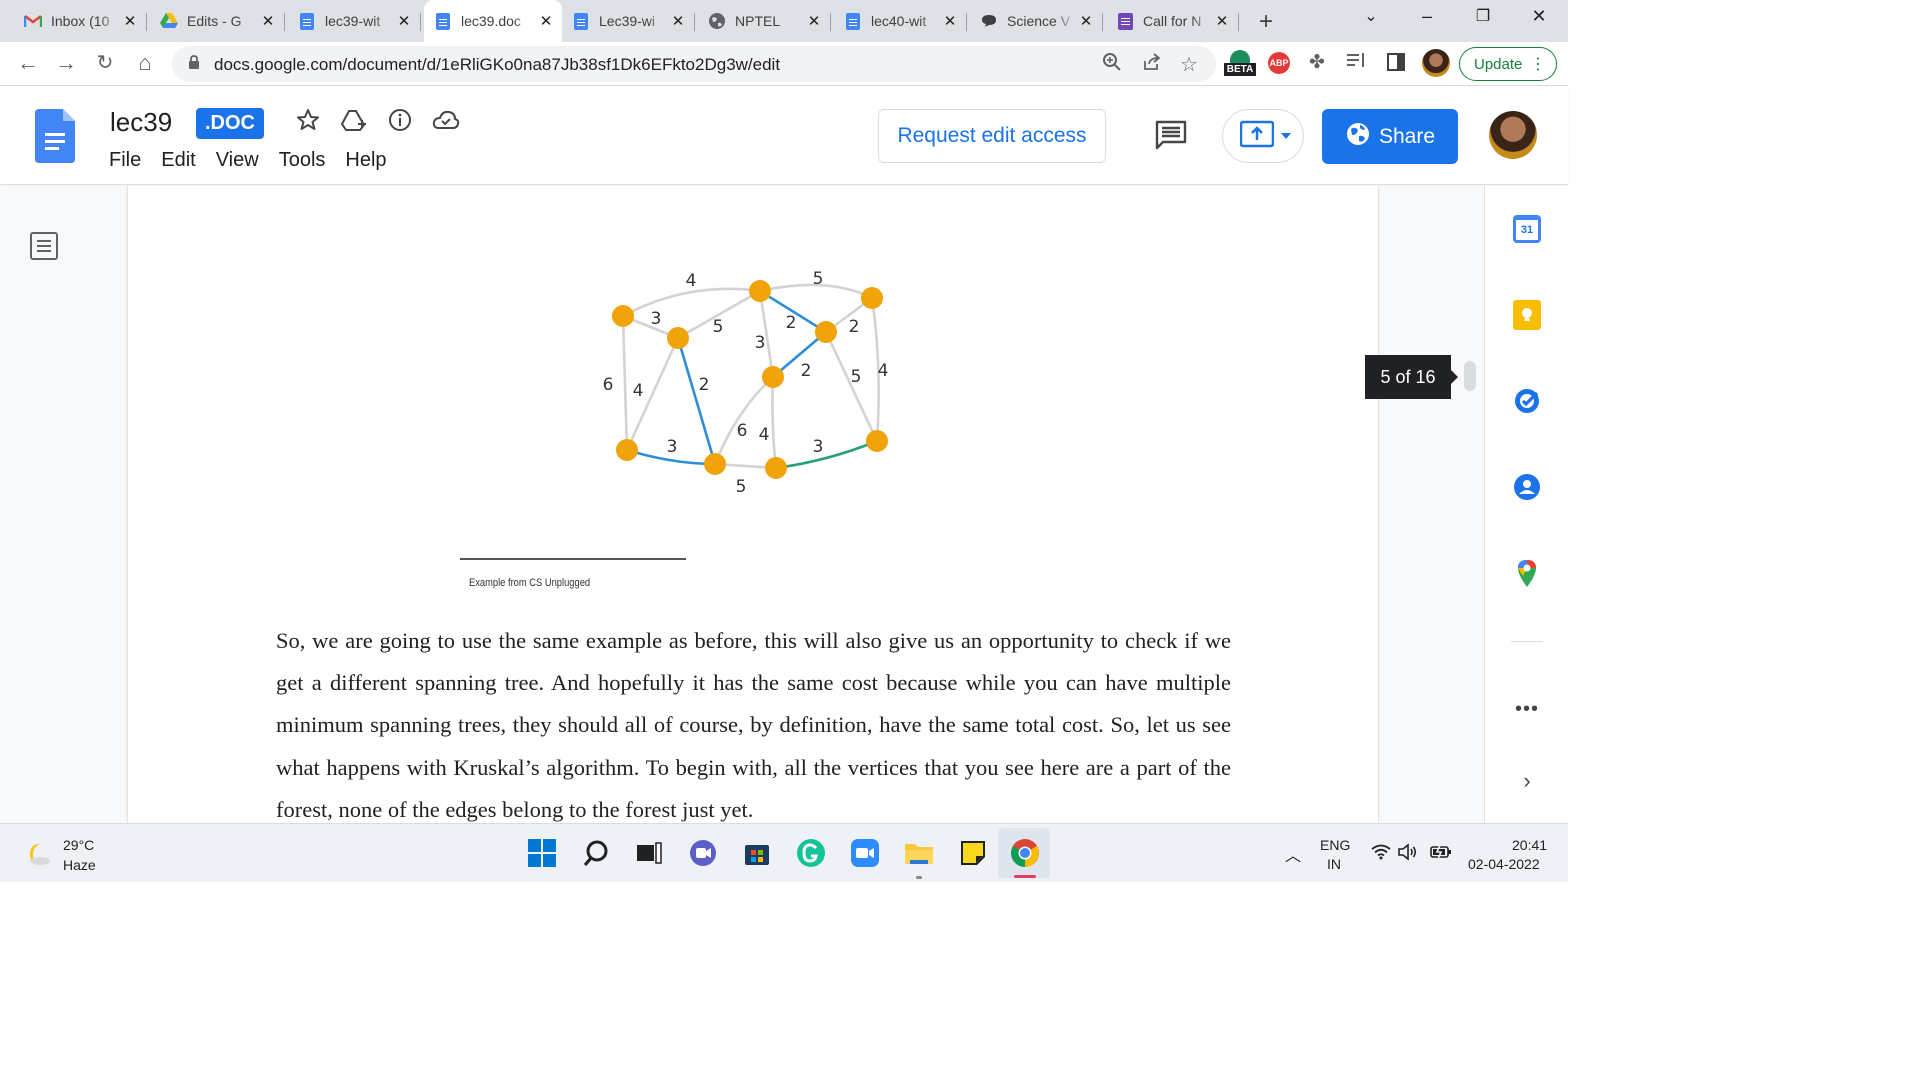 This screenshot has height=1080, width=1920. What do you see at coordinates (1266, 22) in the screenshot?
I see `new-tab-button: +` at bounding box center [1266, 22].